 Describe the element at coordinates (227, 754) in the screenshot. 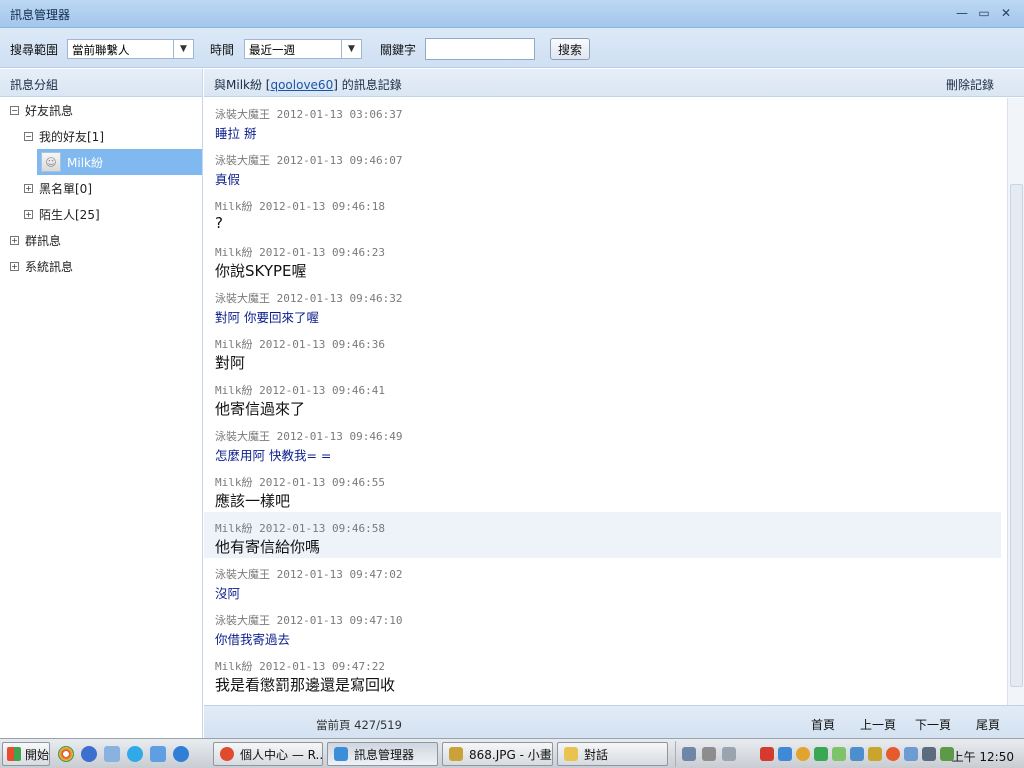

I see `chrome-icon` at that location.